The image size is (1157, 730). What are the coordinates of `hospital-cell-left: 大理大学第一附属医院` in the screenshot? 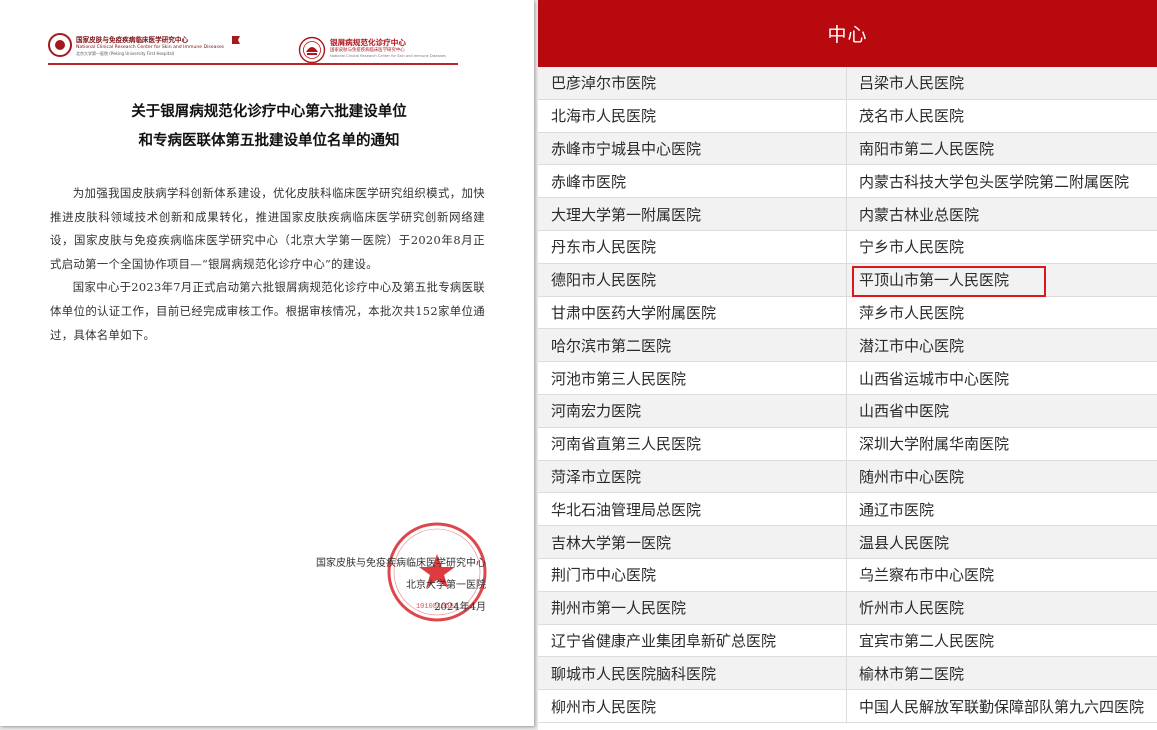 It's located at (692, 214).